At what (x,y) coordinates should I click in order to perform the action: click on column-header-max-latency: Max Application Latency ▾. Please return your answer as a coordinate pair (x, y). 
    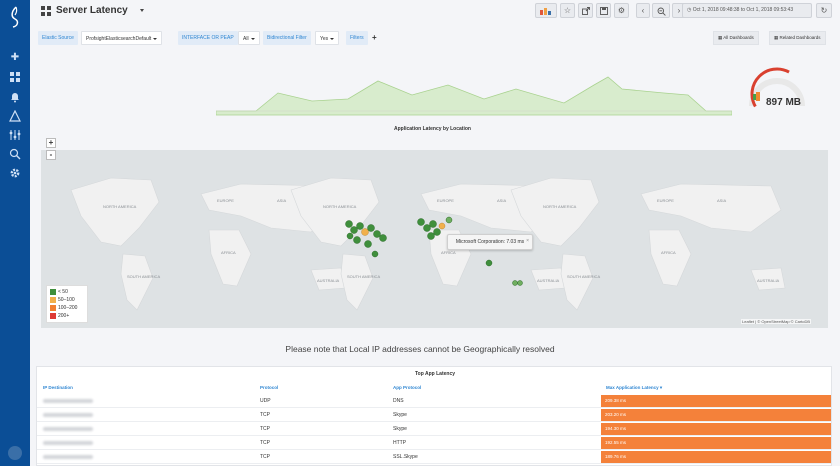
    Looking at the image, I should click on (634, 388).